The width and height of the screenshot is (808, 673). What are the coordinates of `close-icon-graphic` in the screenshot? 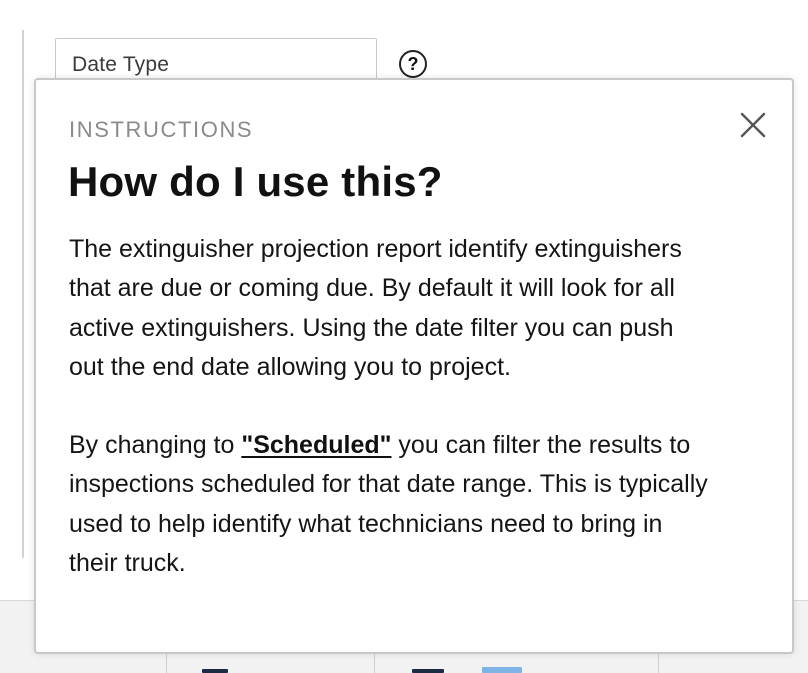 It's located at (753, 125).